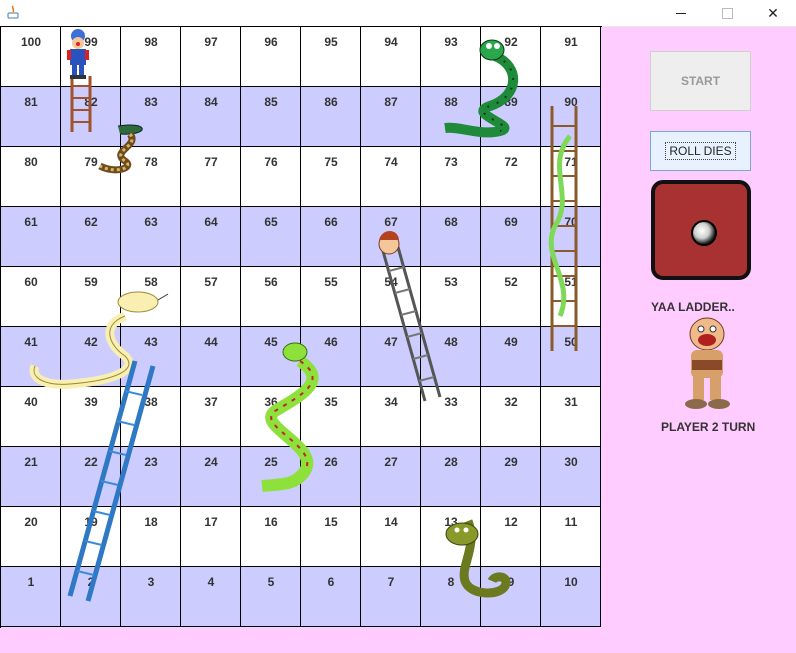 The height and width of the screenshot is (653, 796). I want to click on board-cell: 40, so click(31, 417).